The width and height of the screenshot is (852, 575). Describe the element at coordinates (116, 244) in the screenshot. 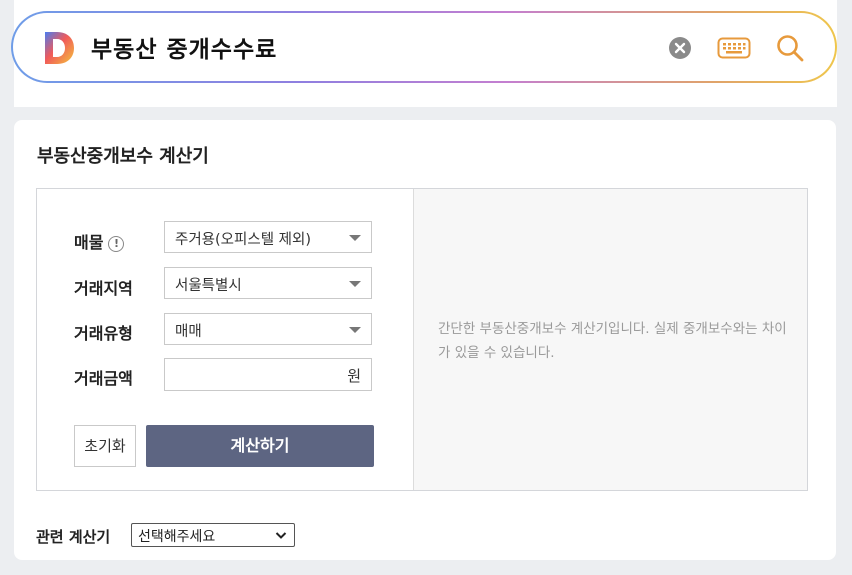

I see `info-icon: !` at that location.